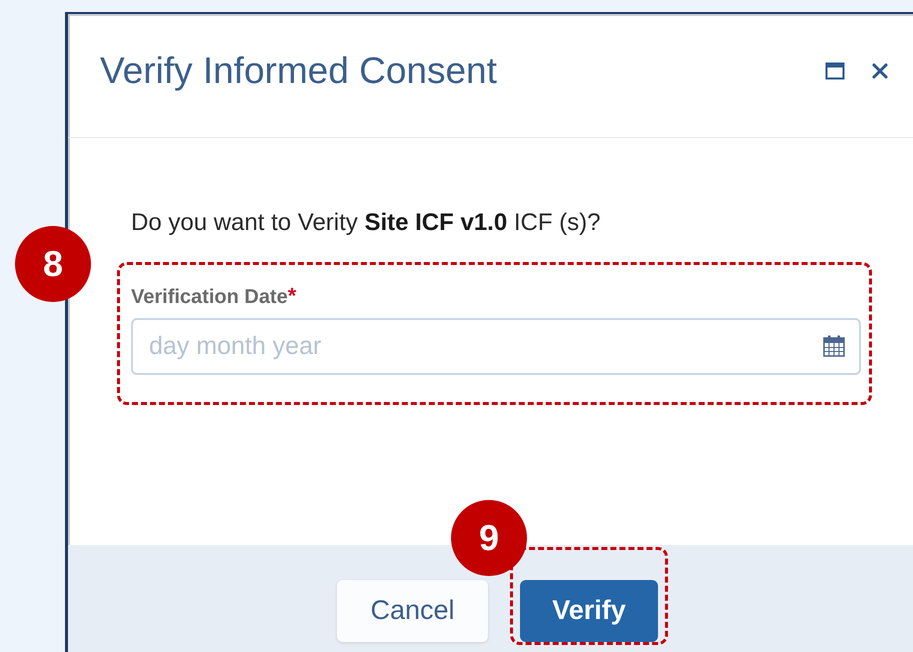  Describe the element at coordinates (496, 346) in the screenshot. I see `date-field: day month year` at that location.